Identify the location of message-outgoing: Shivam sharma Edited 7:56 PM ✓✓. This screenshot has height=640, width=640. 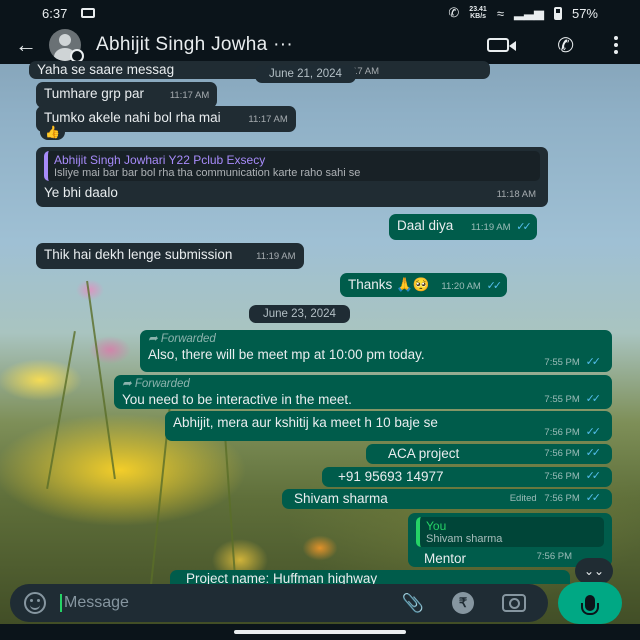
(447, 499).